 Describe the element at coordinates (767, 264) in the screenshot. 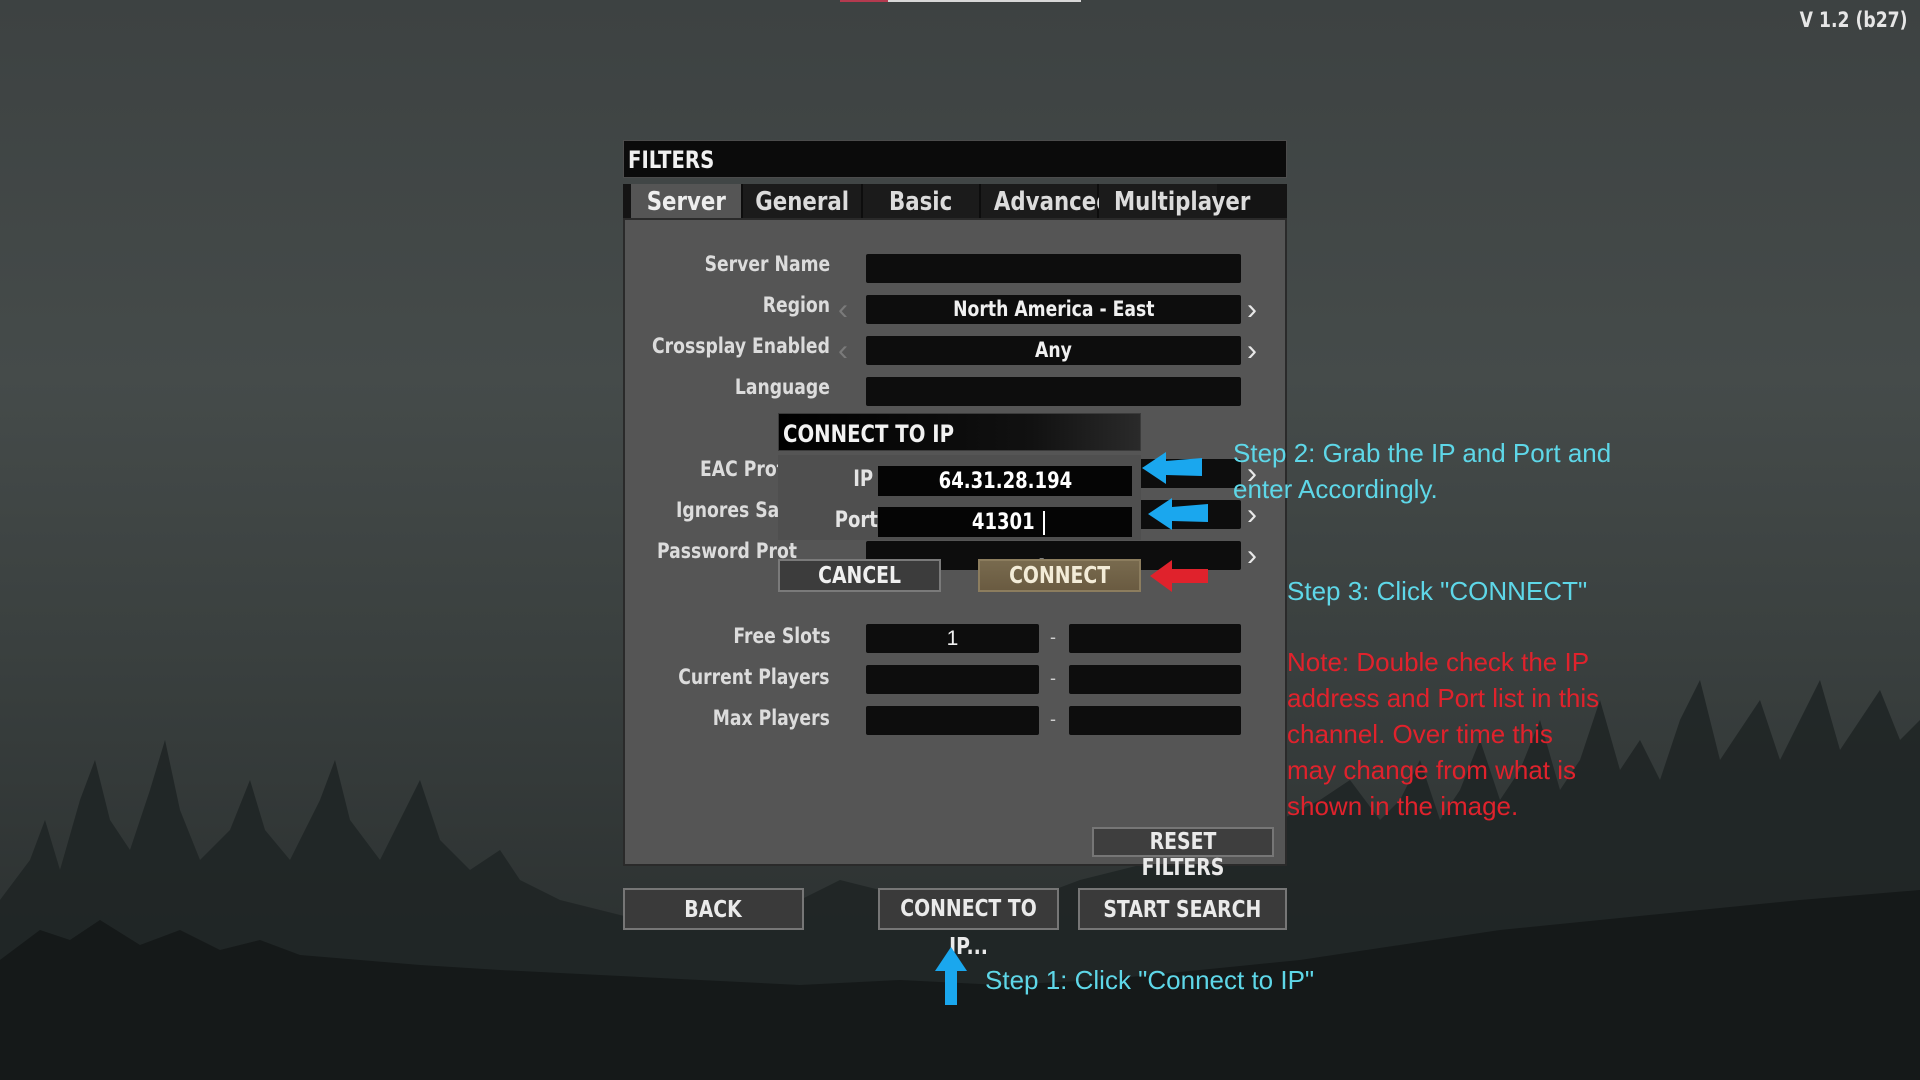

I see `server-name-label: Server Name` at that location.